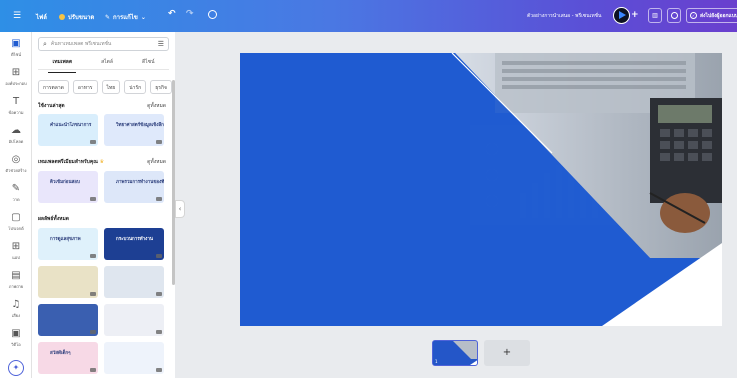 The width and height of the screenshot is (737, 378). I want to click on template-thumbnail: ติวเข้มก่อนสอบ, so click(68, 187).